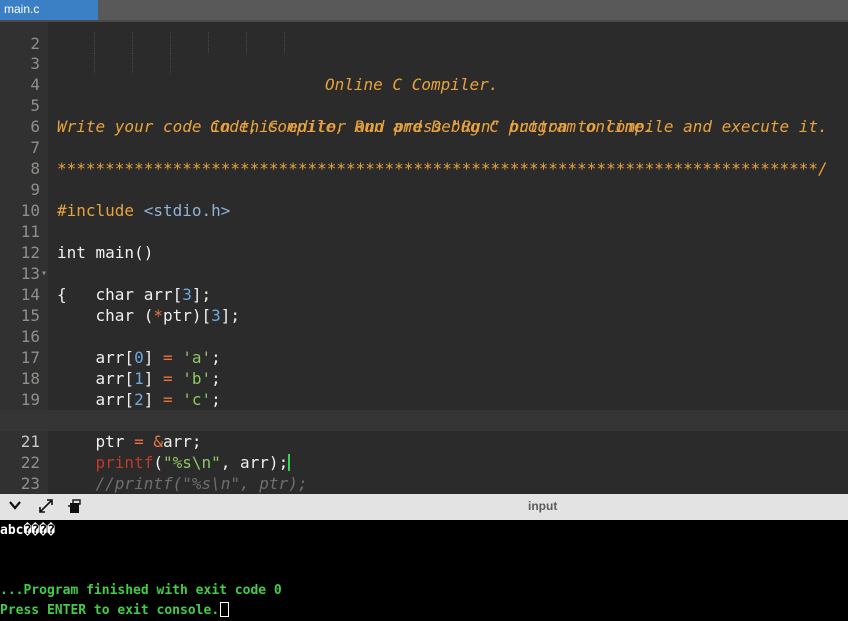 The width and height of the screenshot is (848, 621). Describe the element at coordinates (46, 507) in the screenshot. I see `expand-icon` at that location.